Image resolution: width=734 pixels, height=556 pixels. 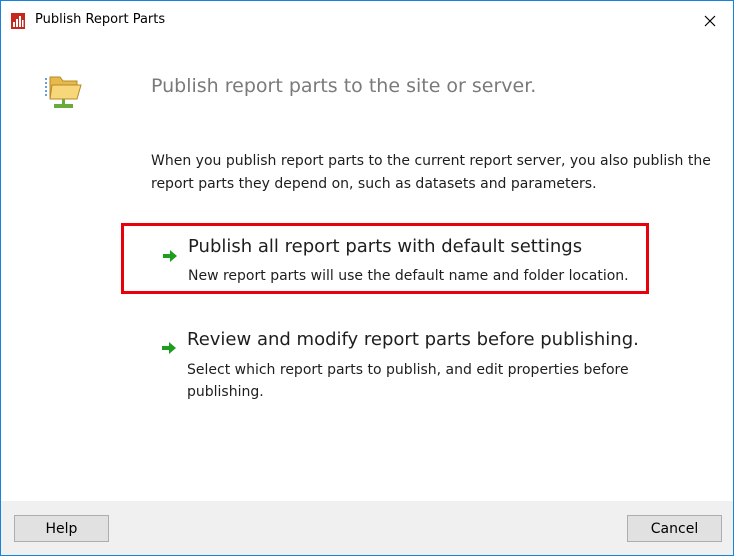 What do you see at coordinates (61, 528) in the screenshot?
I see `help-button: Help` at bounding box center [61, 528].